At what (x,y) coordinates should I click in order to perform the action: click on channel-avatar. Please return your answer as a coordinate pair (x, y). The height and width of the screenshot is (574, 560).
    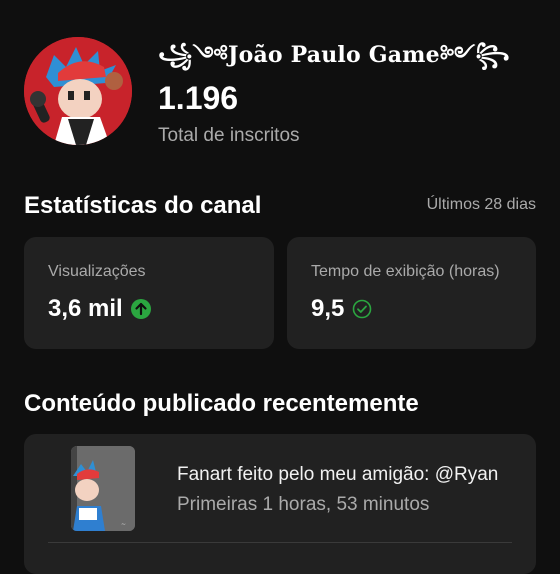
    Looking at the image, I should click on (78, 91).